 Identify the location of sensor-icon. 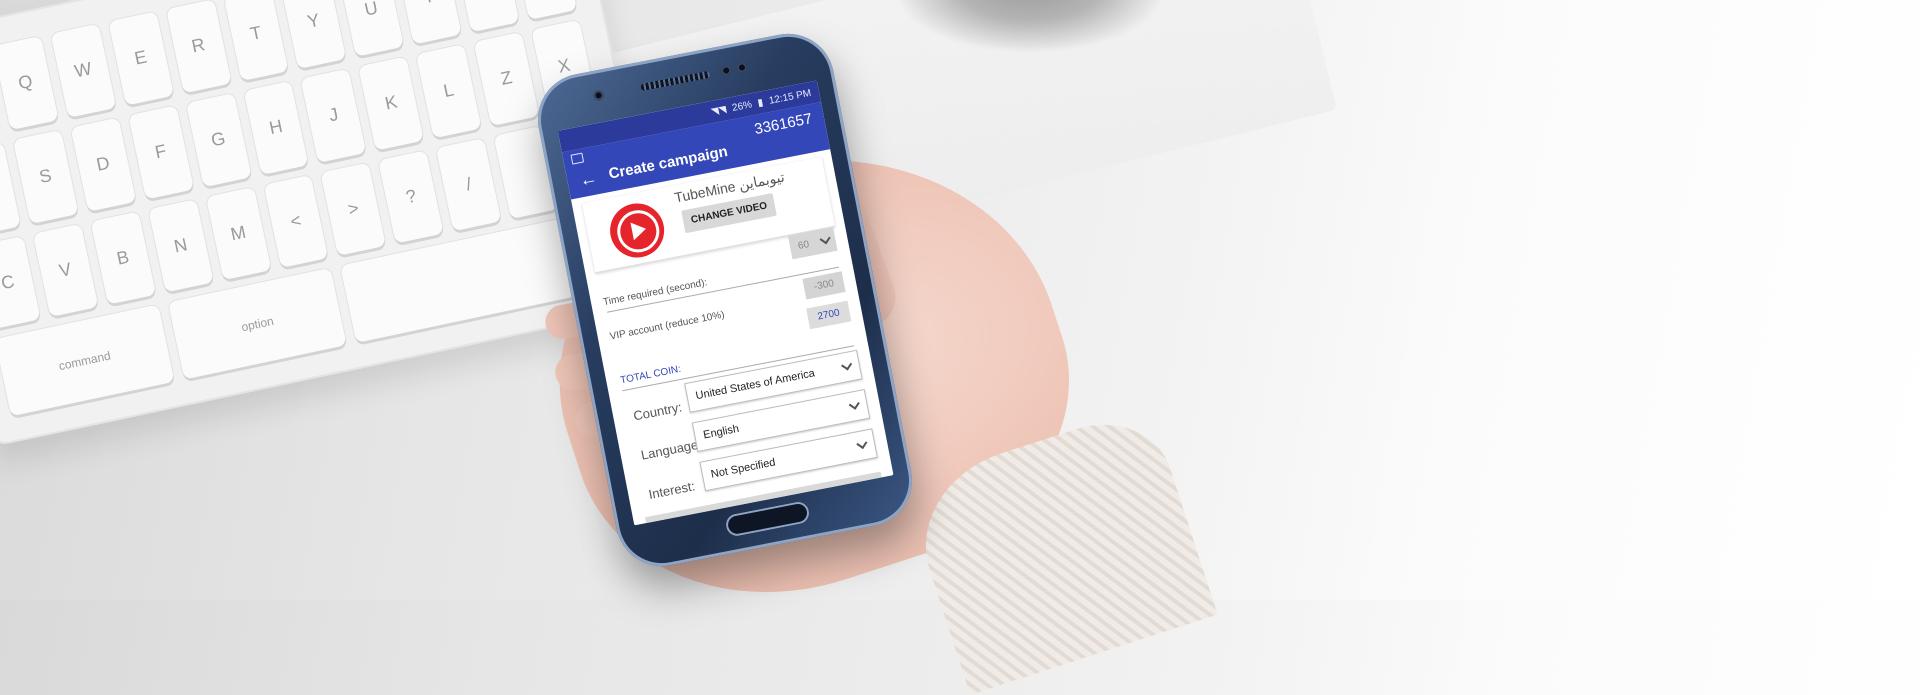
(726, 70).